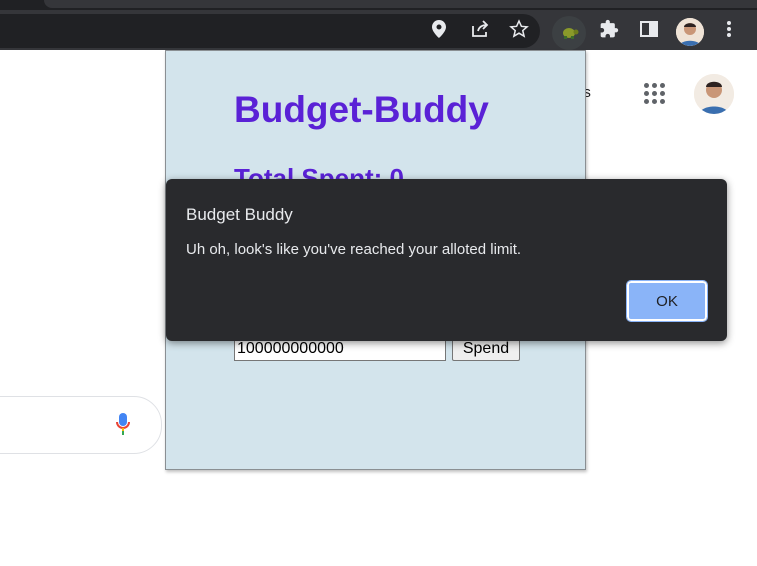 This screenshot has width=757, height=566. Describe the element at coordinates (270, 31) in the screenshot. I see `address-bar` at that location.